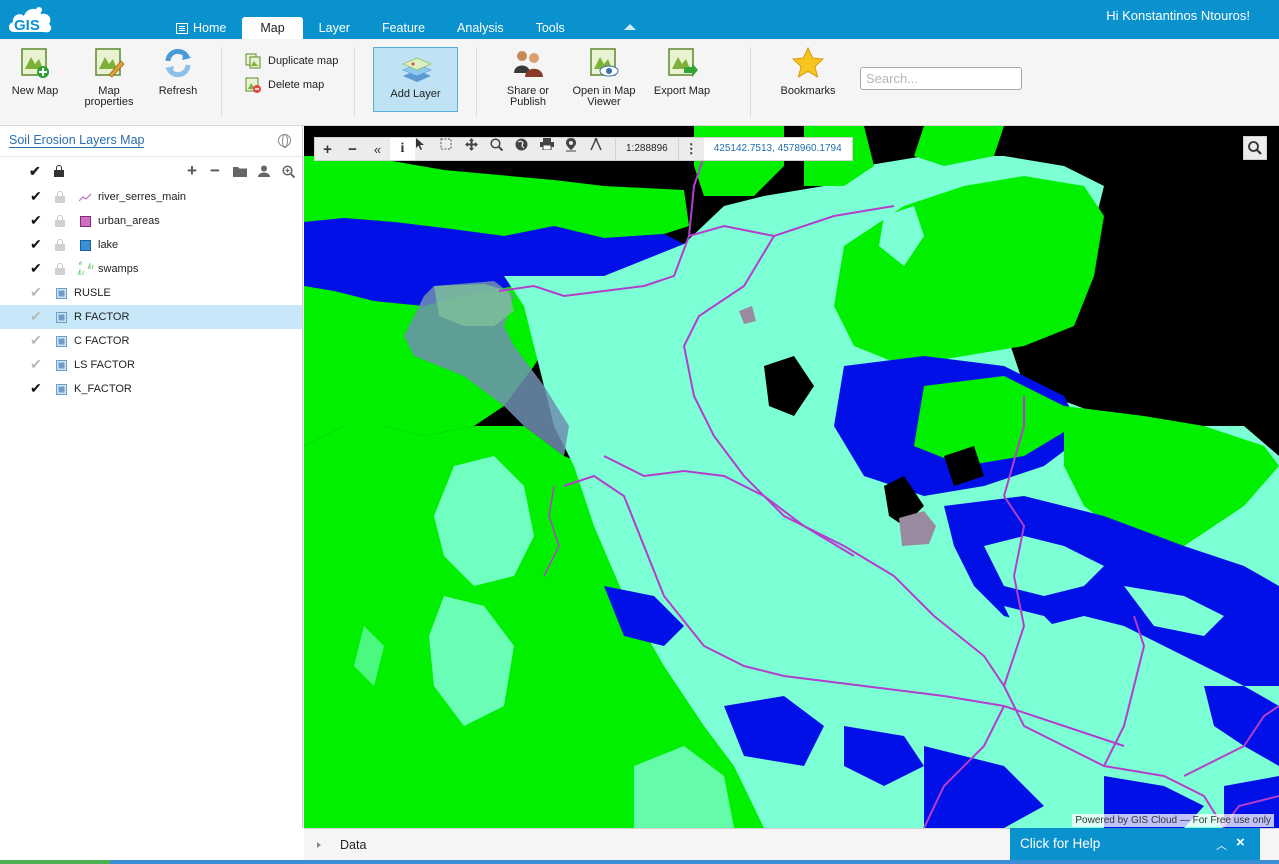 The width and height of the screenshot is (1279, 864). I want to click on share-publish-button: Share or Publish, so click(528, 77).